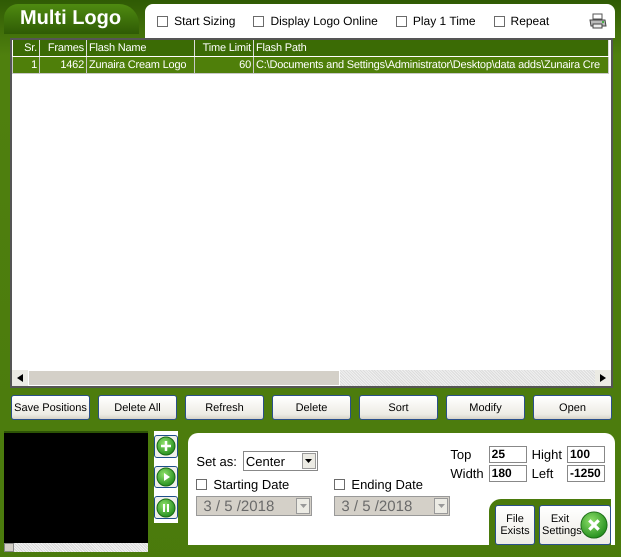  I want to click on column-header: Frames, so click(63, 48).